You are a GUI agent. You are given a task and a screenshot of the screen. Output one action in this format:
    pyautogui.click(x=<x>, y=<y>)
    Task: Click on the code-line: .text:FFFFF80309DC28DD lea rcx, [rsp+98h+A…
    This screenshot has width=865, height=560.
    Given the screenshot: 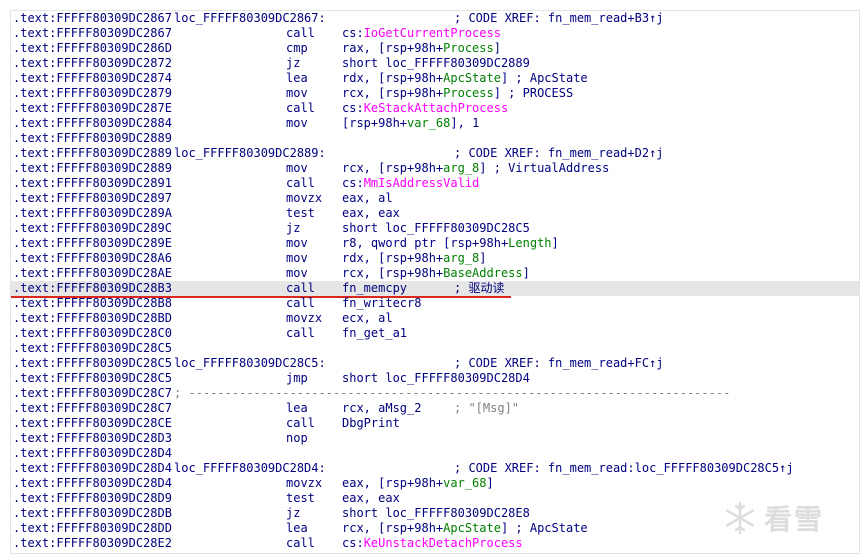 What is the action you would take?
    pyautogui.click(x=435, y=528)
    